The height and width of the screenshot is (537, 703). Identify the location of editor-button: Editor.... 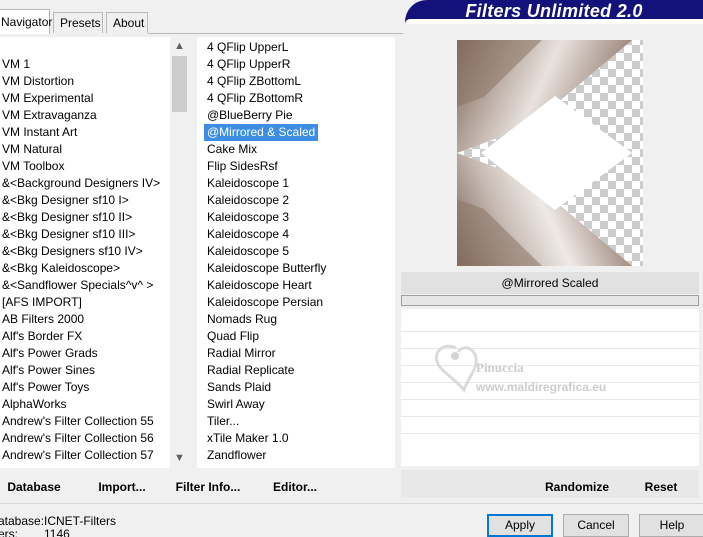
(295, 487).